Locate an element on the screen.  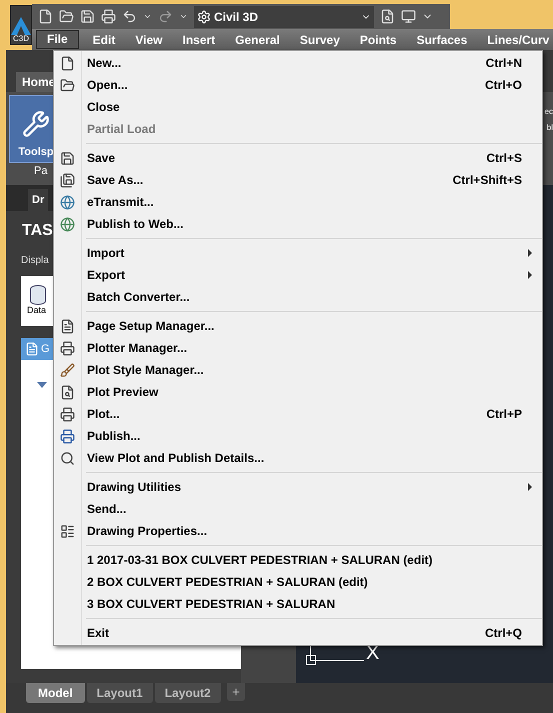
layout-tab: Layout1 is located at coordinates (119, 693).